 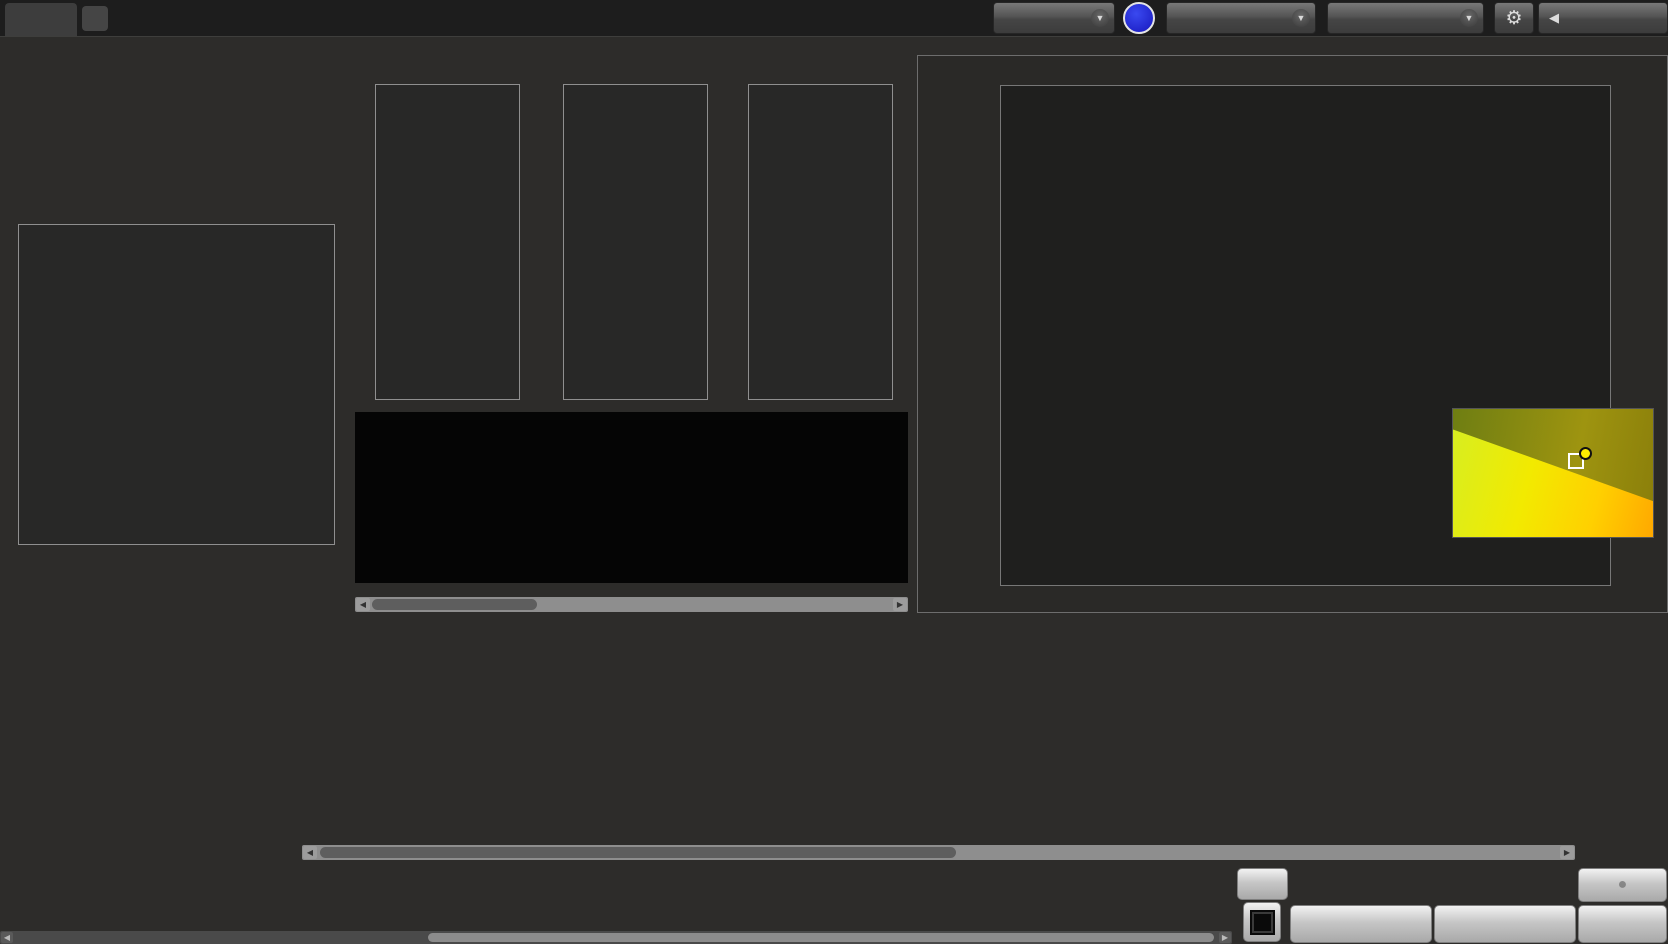 I want to click on patchbar-collapse-button, so click(x=1262, y=884).